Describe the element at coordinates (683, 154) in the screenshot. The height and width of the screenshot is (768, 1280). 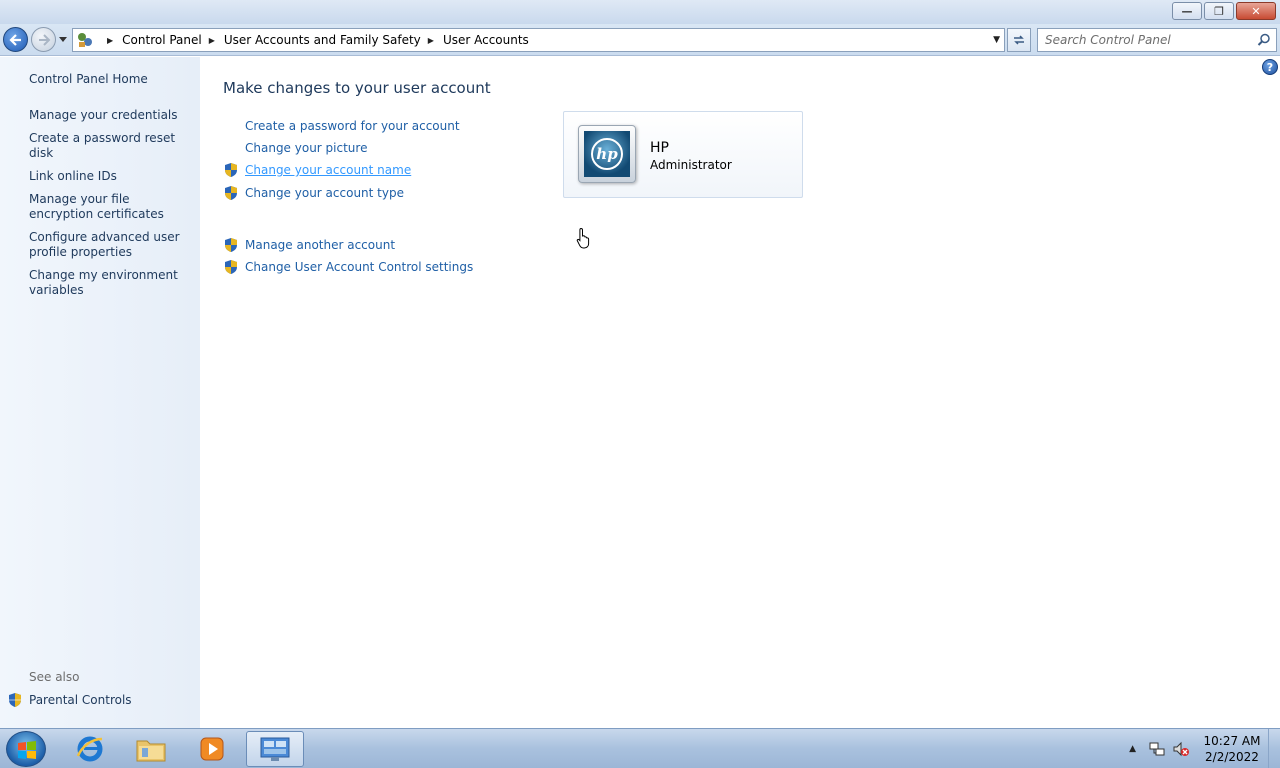
I see `account-tile: hp HP Administrator` at that location.